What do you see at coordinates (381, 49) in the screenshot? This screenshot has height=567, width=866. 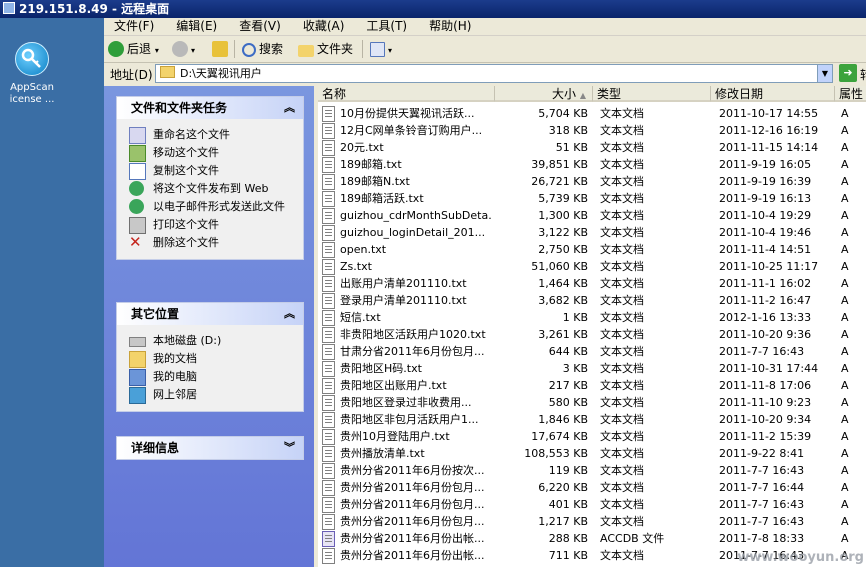 I see `views-button: ▾` at bounding box center [381, 49].